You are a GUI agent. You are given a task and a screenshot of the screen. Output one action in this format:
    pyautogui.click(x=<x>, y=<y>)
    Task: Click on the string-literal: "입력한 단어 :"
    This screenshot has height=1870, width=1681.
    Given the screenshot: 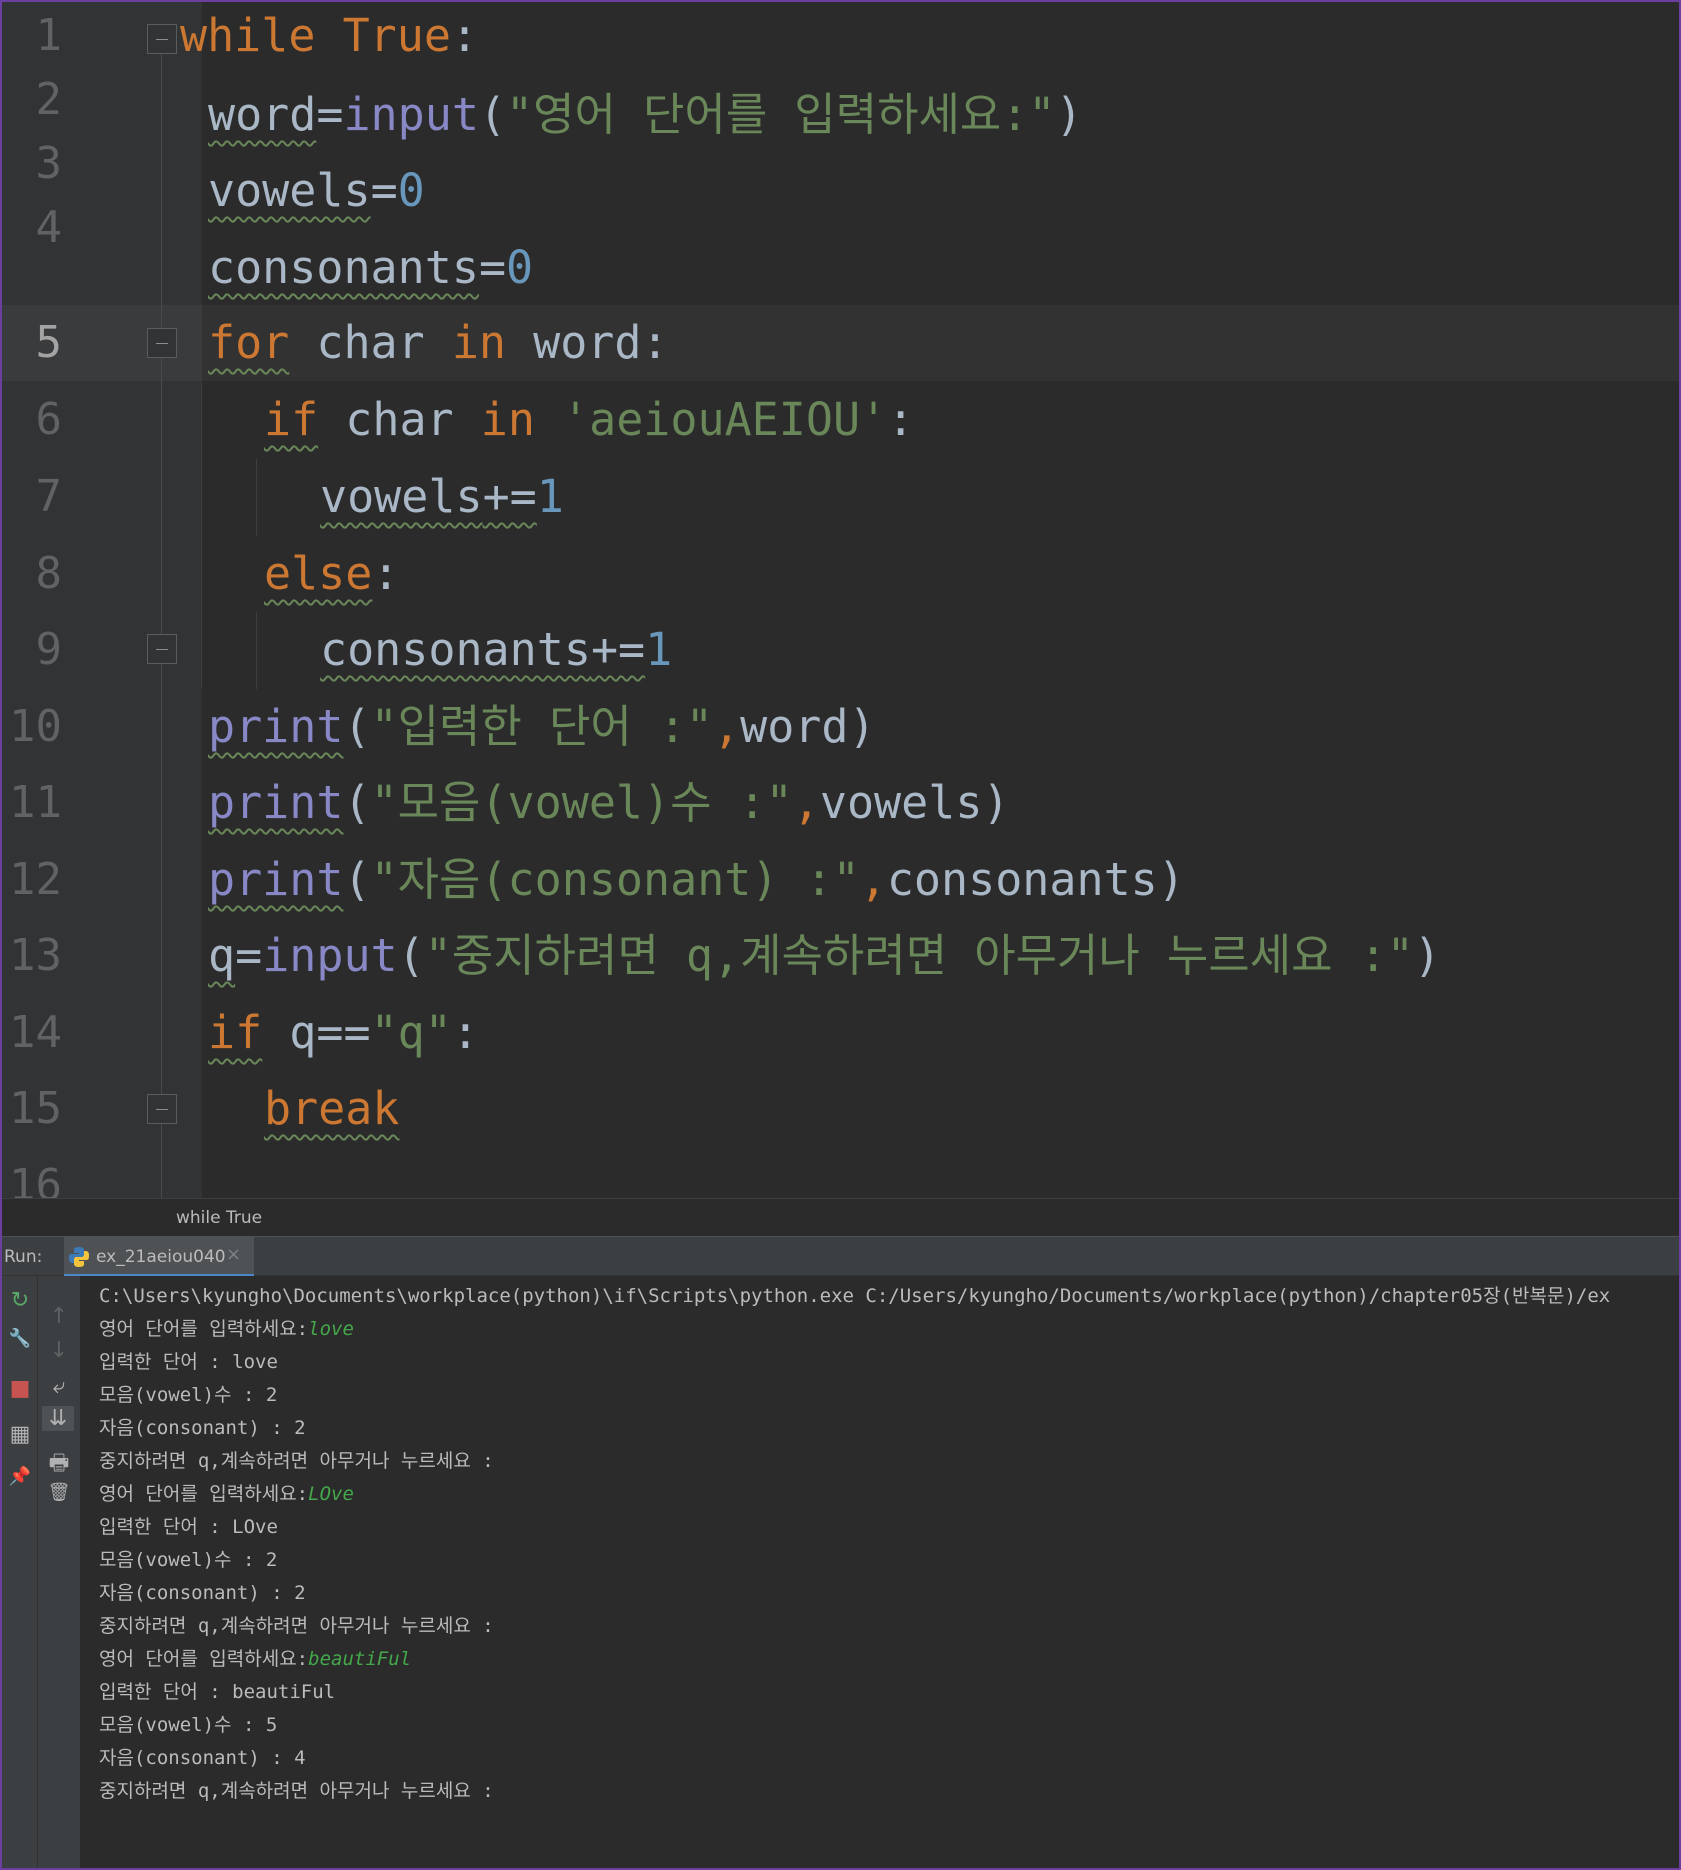 What is the action you would take?
    pyautogui.click(x=542, y=726)
    